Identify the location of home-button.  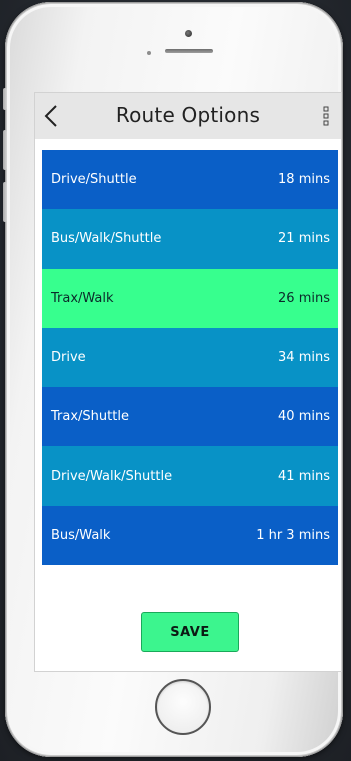
(183, 707).